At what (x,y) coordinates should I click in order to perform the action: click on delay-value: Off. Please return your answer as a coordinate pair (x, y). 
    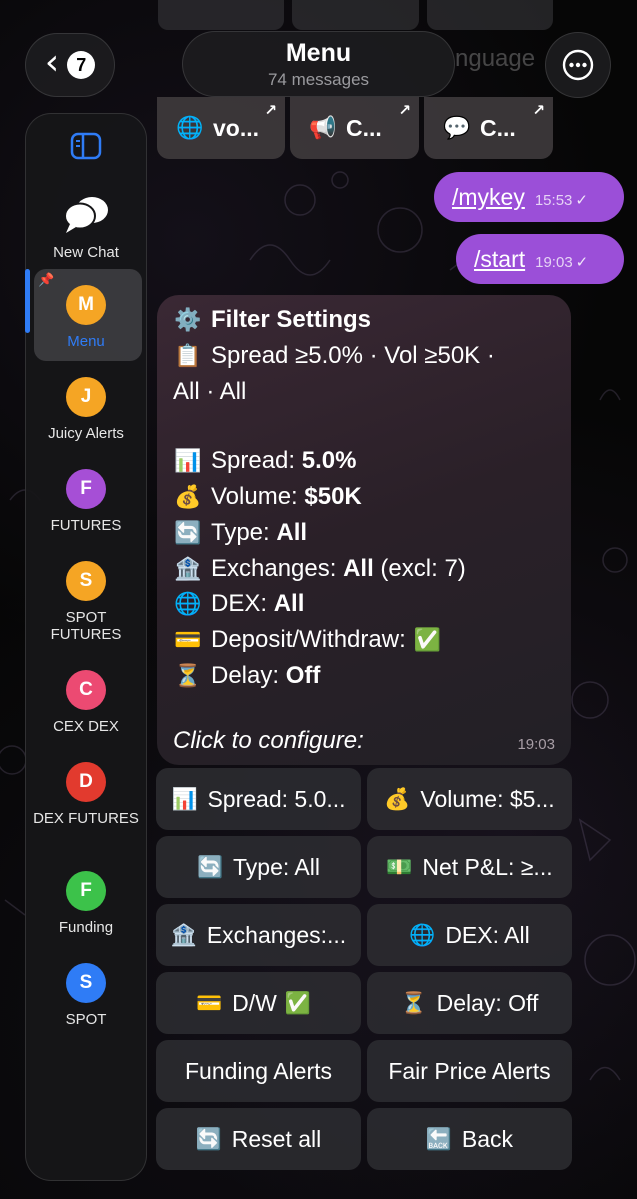
    Looking at the image, I should click on (303, 675).